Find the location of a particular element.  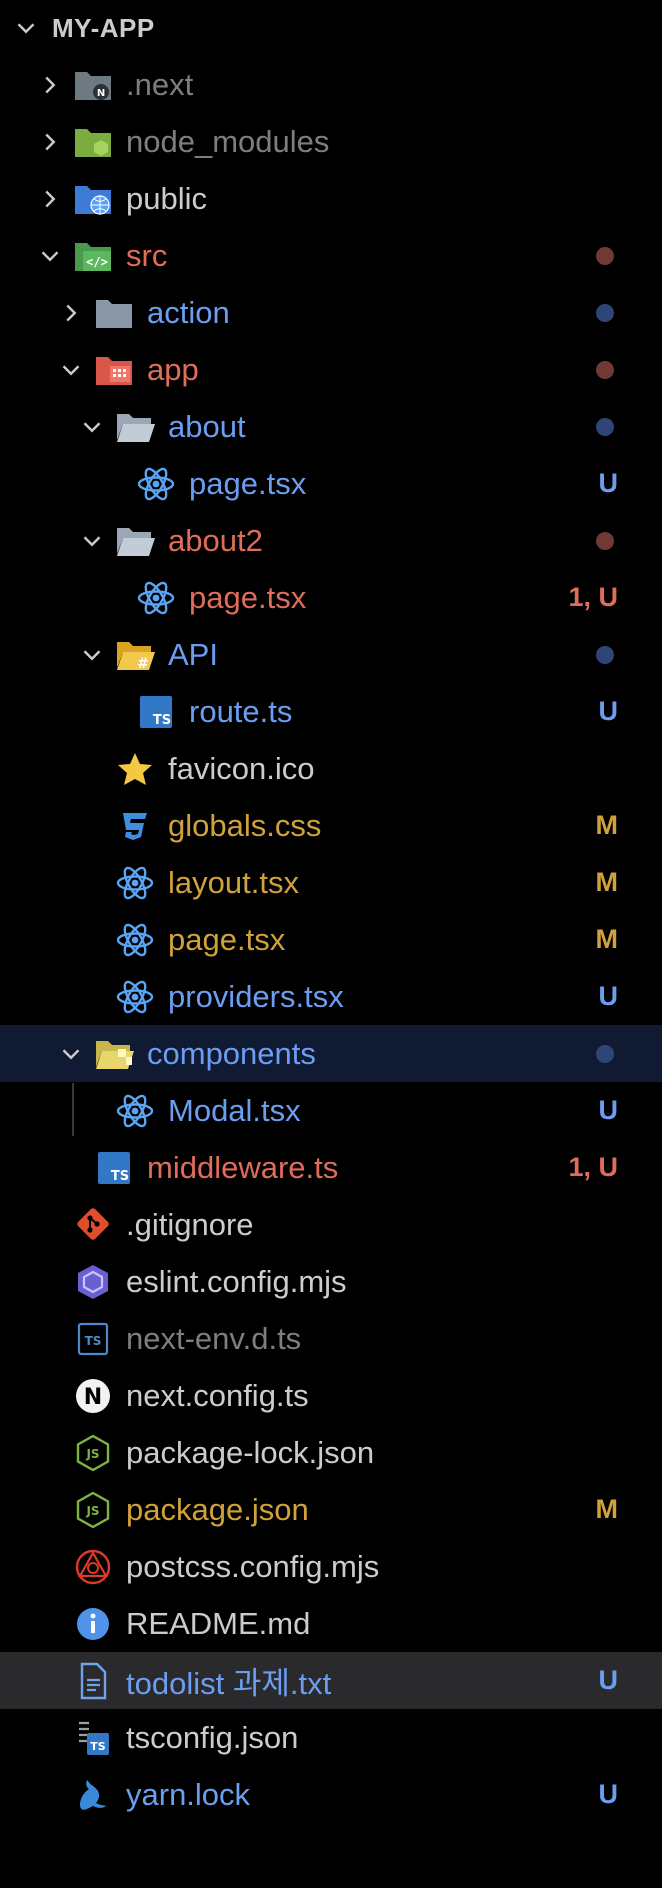

file-row: Modal.tsx U is located at coordinates (331, 1110).